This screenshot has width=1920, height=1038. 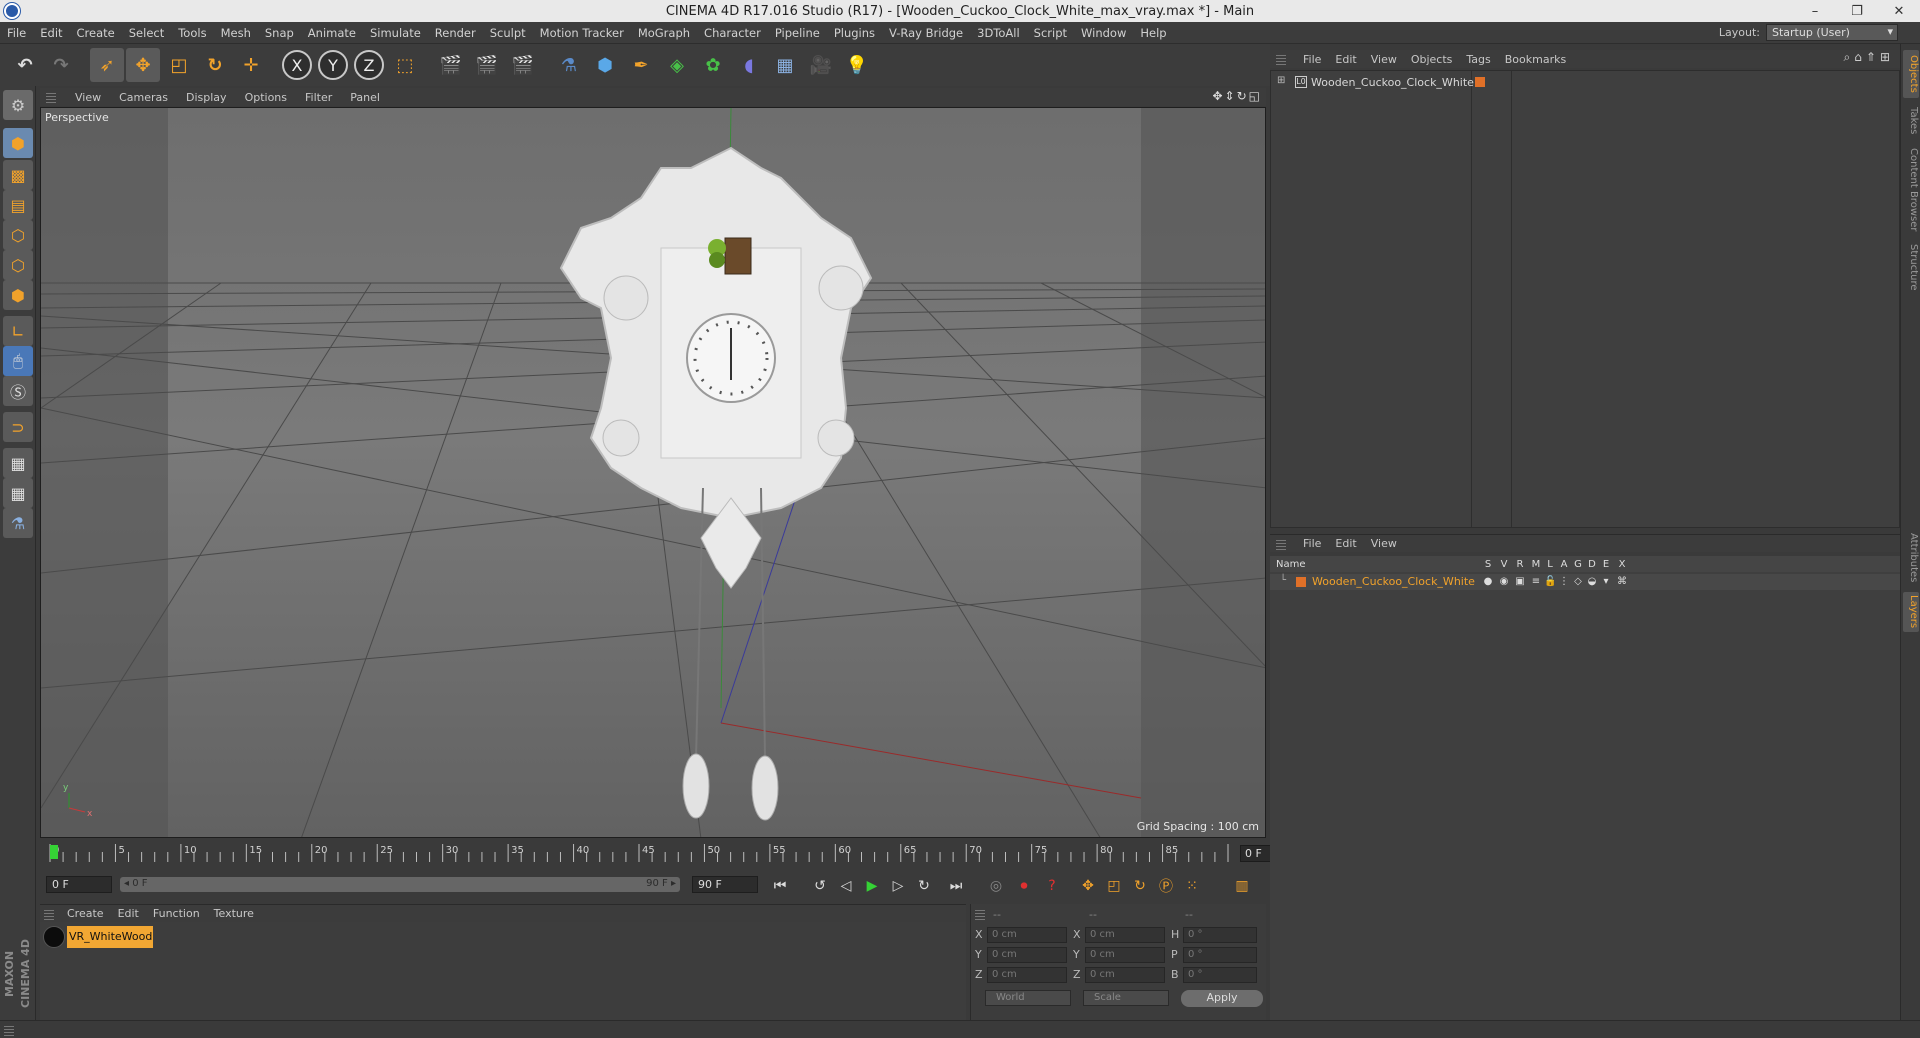 What do you see at coordinates (1088, 886) in the screenshot?
I see `key-position-icon: ✥` at bounding box center [1088, 886].